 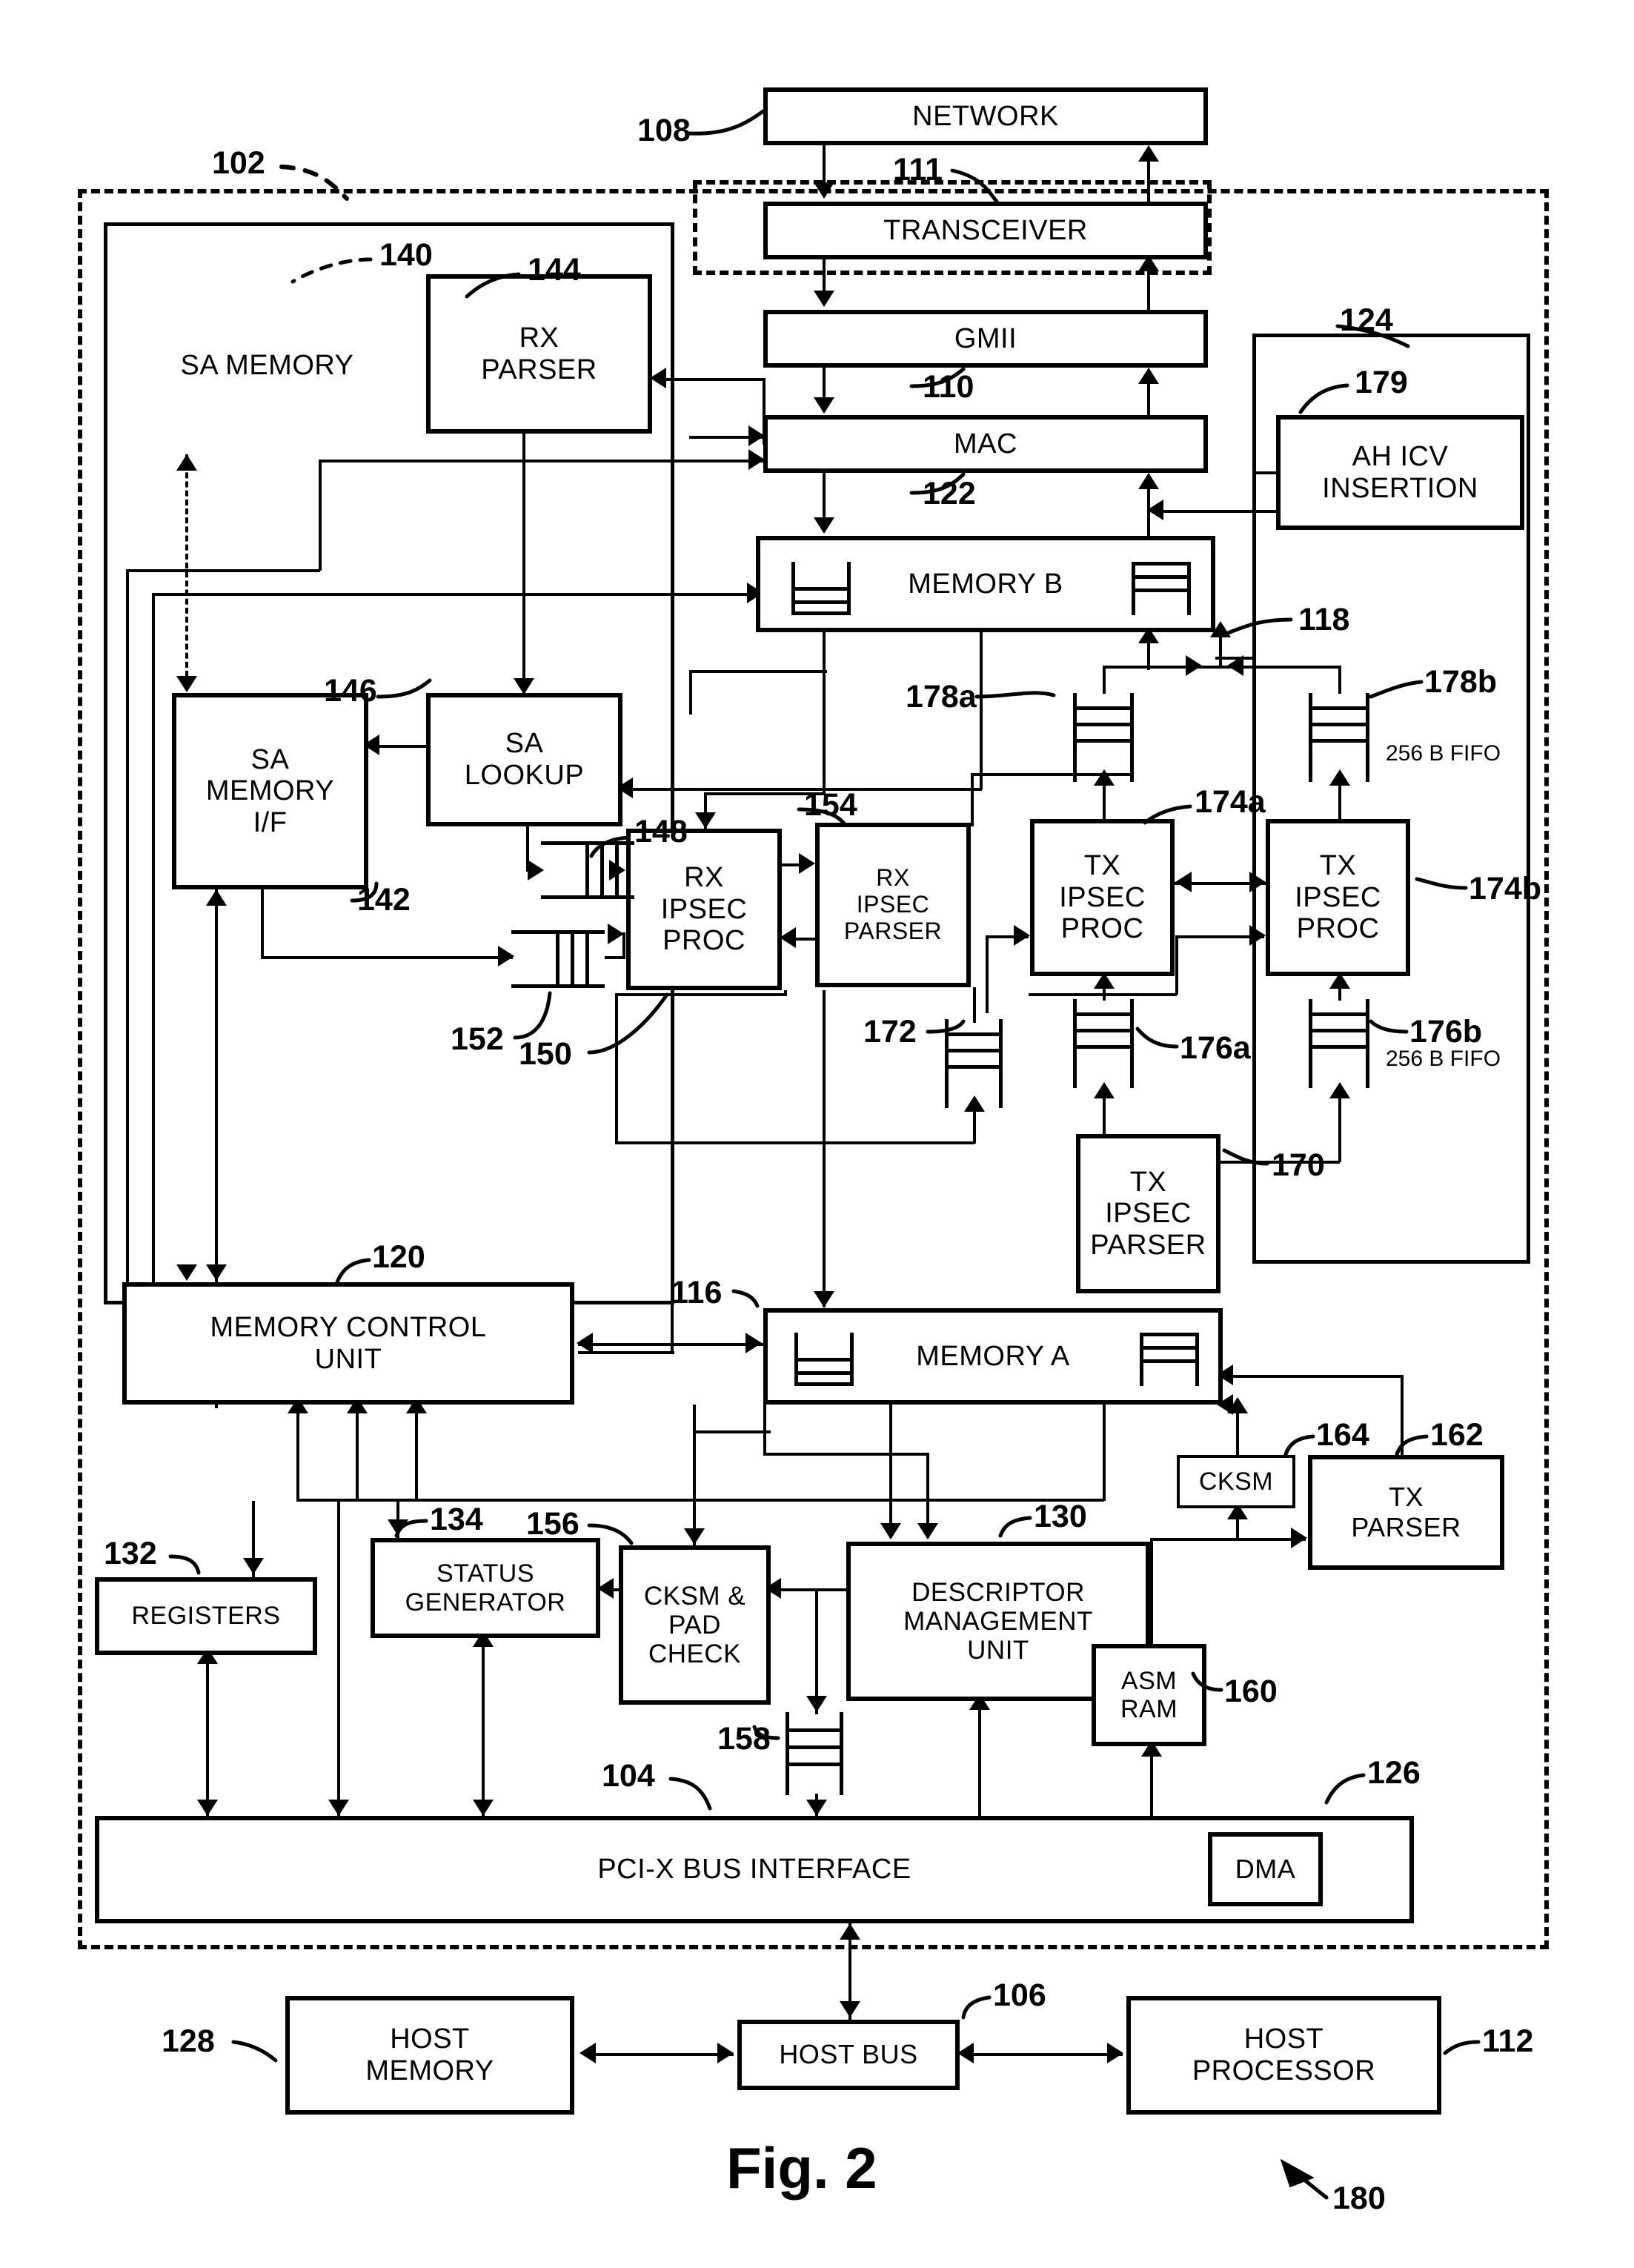 I want to click on block-host-bus: HOST BUS, so click(x=849, y=2055).